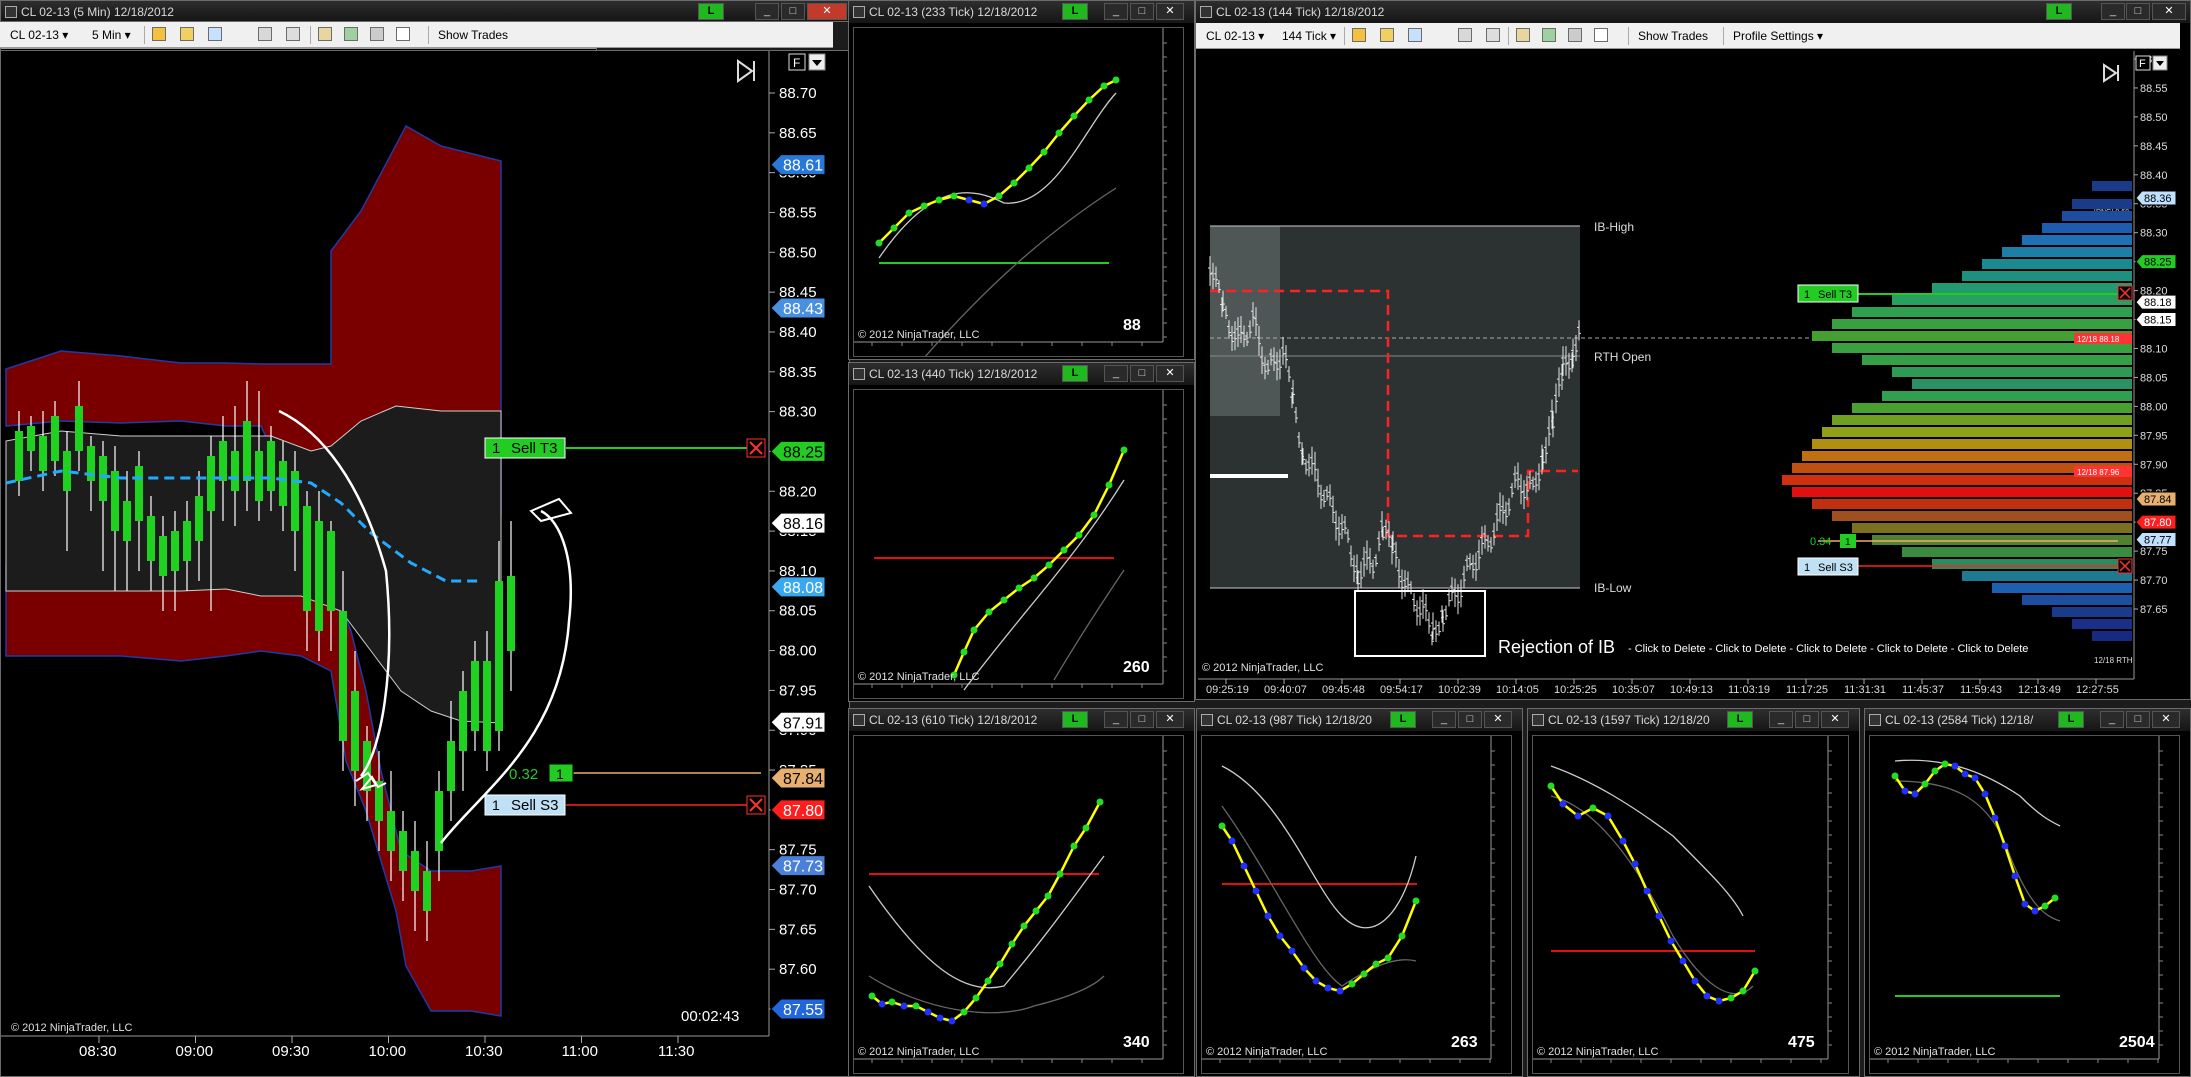 This screenshot has height=1077, width=2191. I want to click on tick2584-link-button: L, so click(2071, 719).